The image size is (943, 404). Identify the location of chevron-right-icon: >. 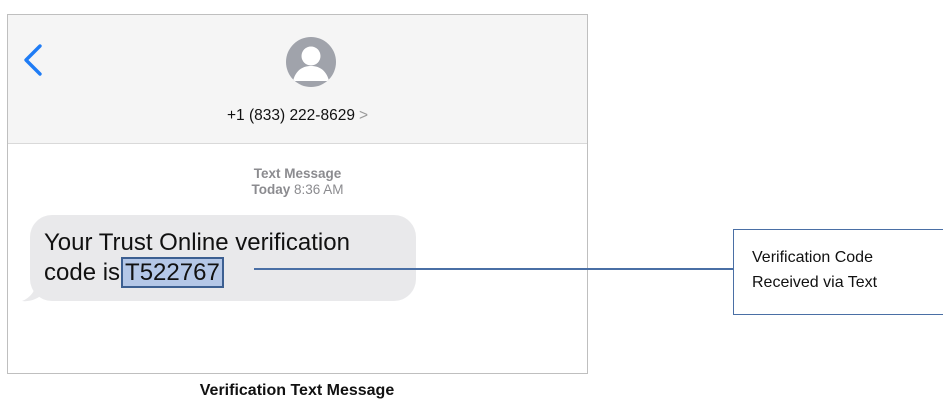
(363, 115).